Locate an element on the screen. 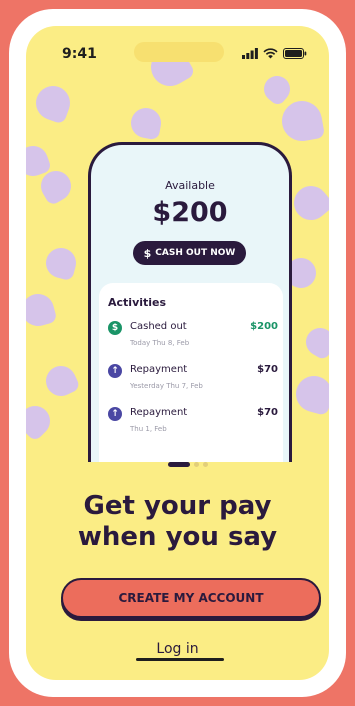 This screenshot has width=355, height=706. status-bar: 9:41 is located at coordinates (177, 48).